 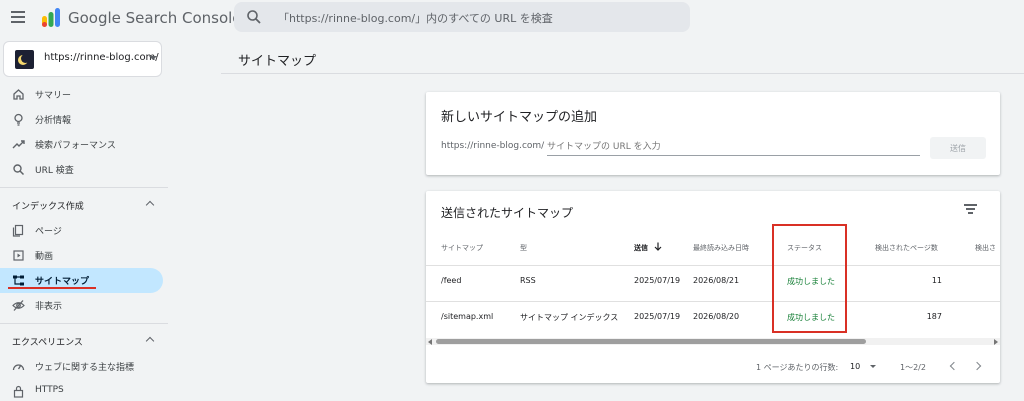 I want to click on sort-arrow-down-icon, so click(x=658, y=246).